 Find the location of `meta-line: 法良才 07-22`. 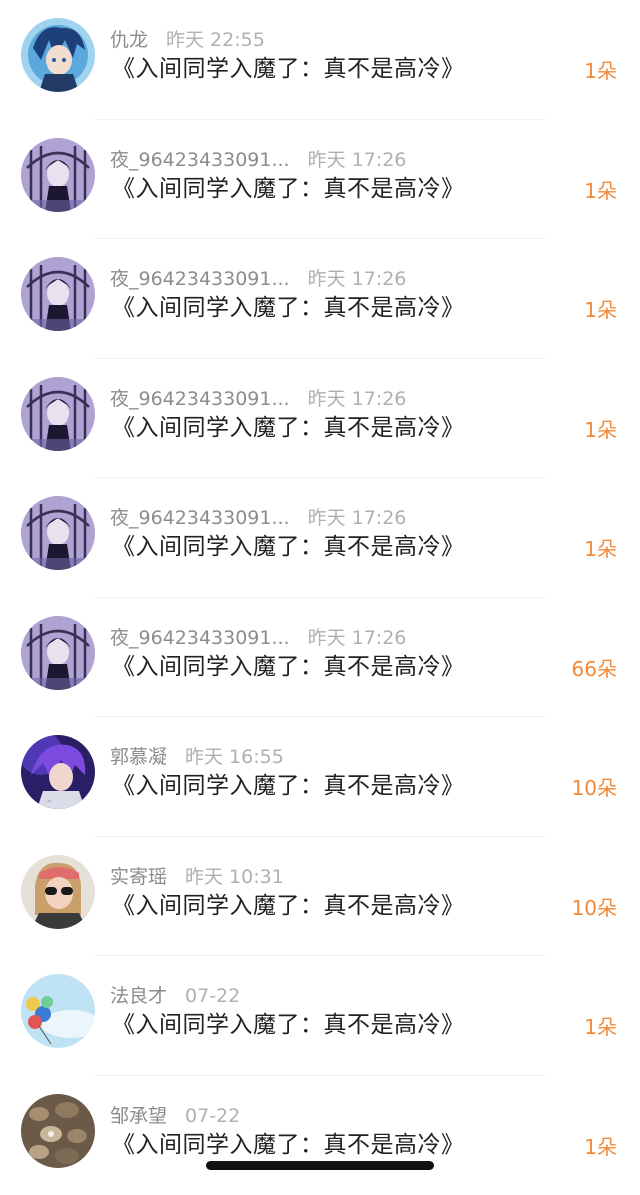

meta-line: 法良才 07-22 is located at coordinates (175, 996).